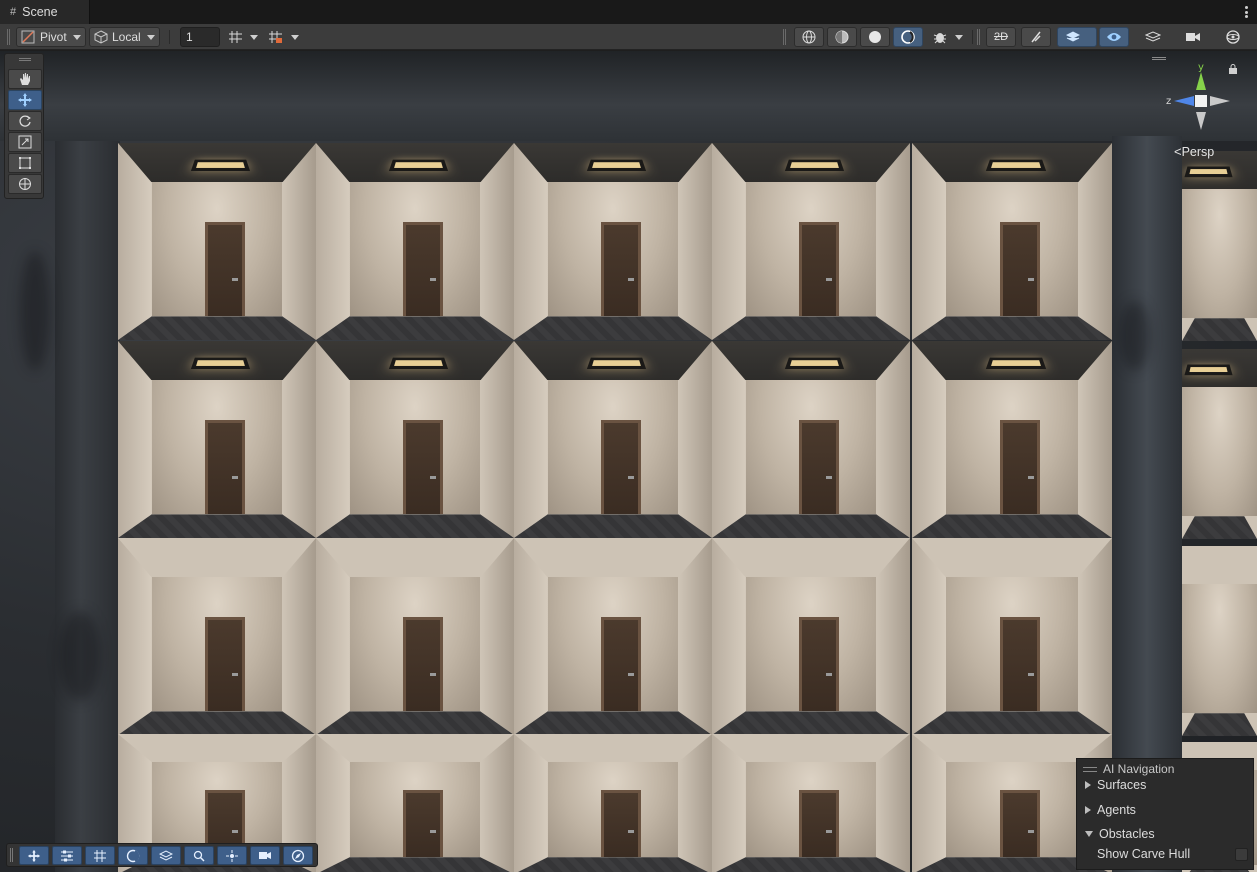 The width and height of the screenshot is (1257, 872). I want to click on orientation-gizmo: y z, so click(1200, 100).